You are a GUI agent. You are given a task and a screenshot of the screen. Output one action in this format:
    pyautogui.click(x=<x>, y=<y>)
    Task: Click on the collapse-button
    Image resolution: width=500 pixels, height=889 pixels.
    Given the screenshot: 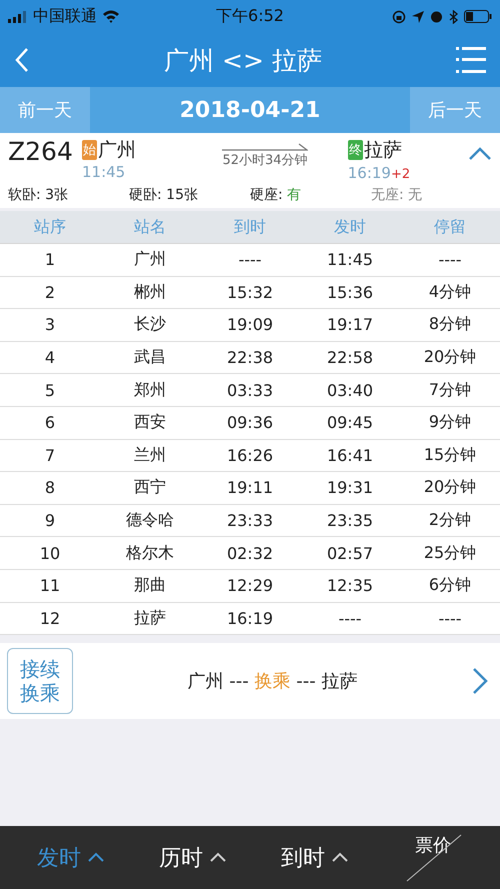 What is the action you would take?
    pyautogui.click(x=480, y=154)
    